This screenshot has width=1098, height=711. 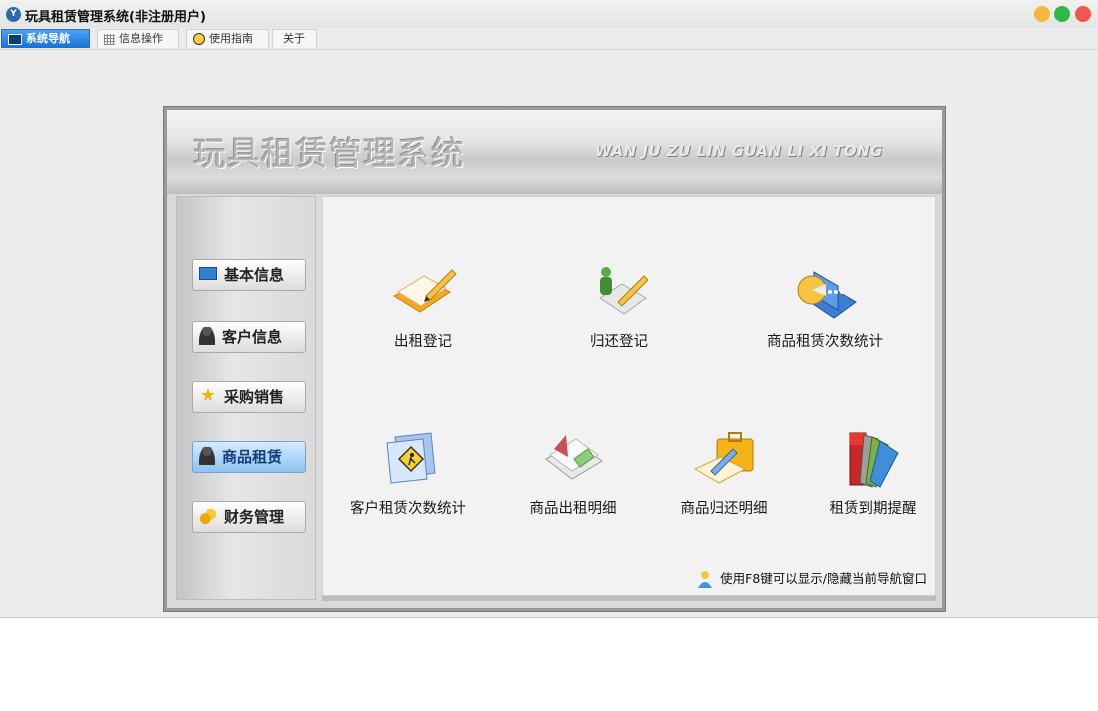 I want to click on user-hint-icon, so click(x=705, y=579).